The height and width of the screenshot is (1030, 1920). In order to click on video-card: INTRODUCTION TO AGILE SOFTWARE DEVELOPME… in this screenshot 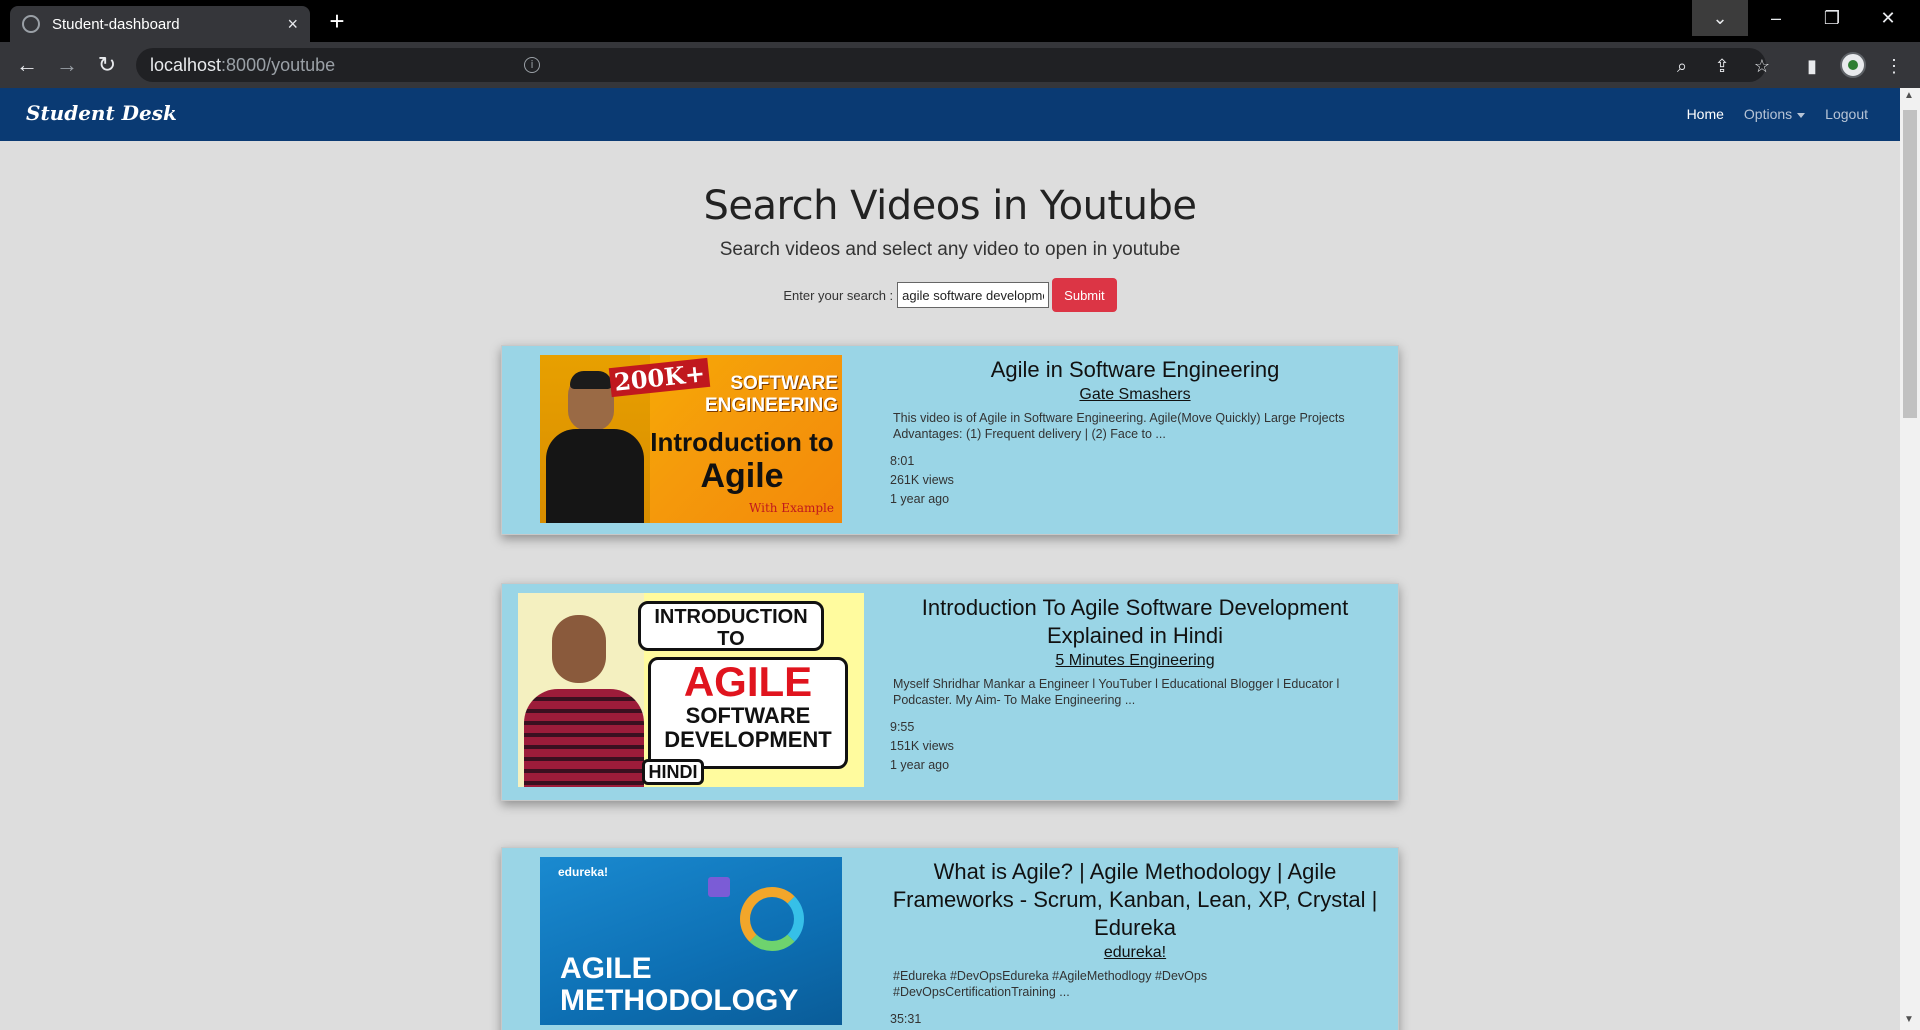, I will do `click(950, 692)`.